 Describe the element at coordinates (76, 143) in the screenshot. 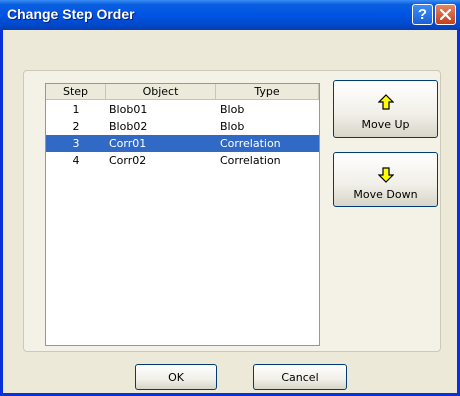

I see `step-cell: 3` at that location.